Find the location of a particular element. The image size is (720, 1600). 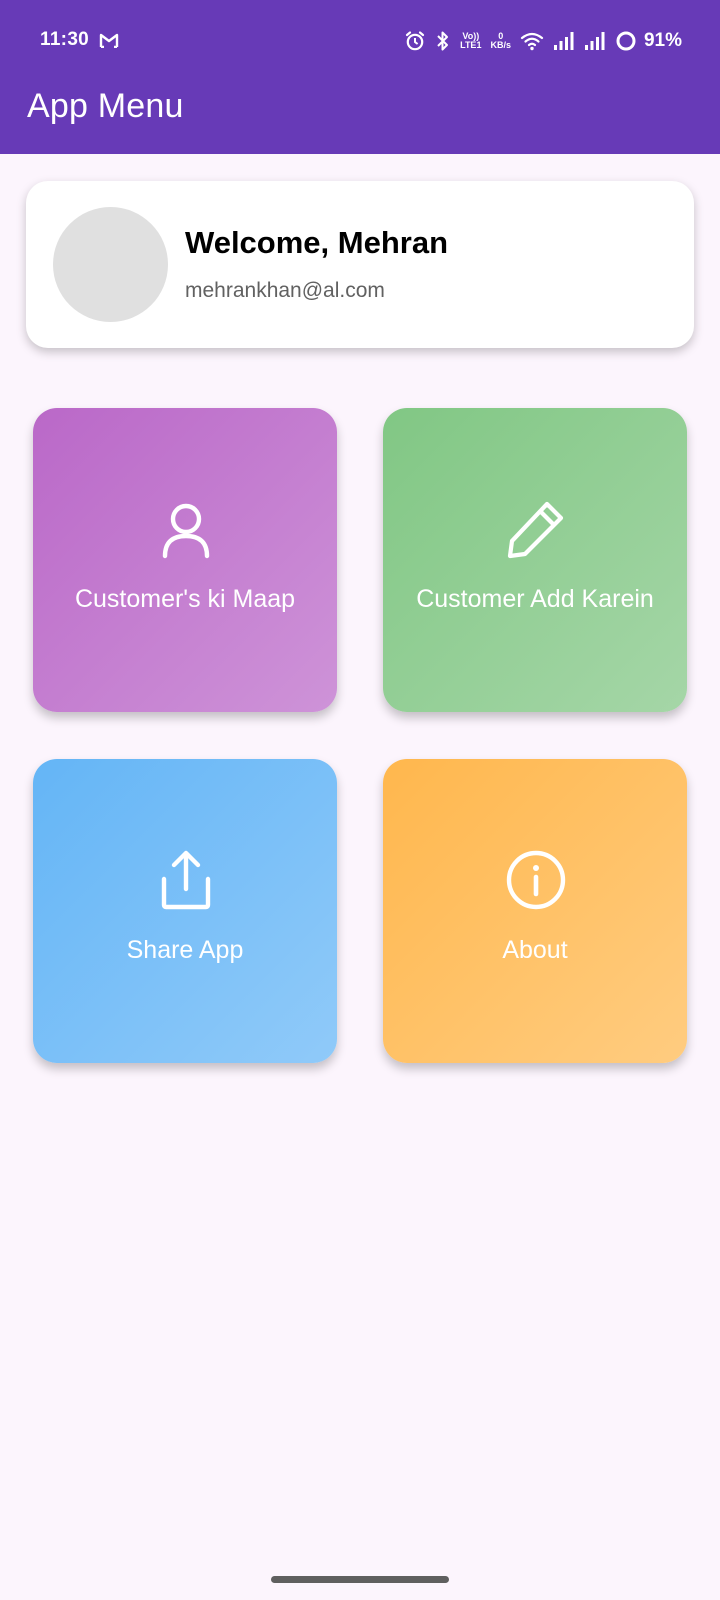

network-speed: 0 KB/s is located at coordinates (500, 41).